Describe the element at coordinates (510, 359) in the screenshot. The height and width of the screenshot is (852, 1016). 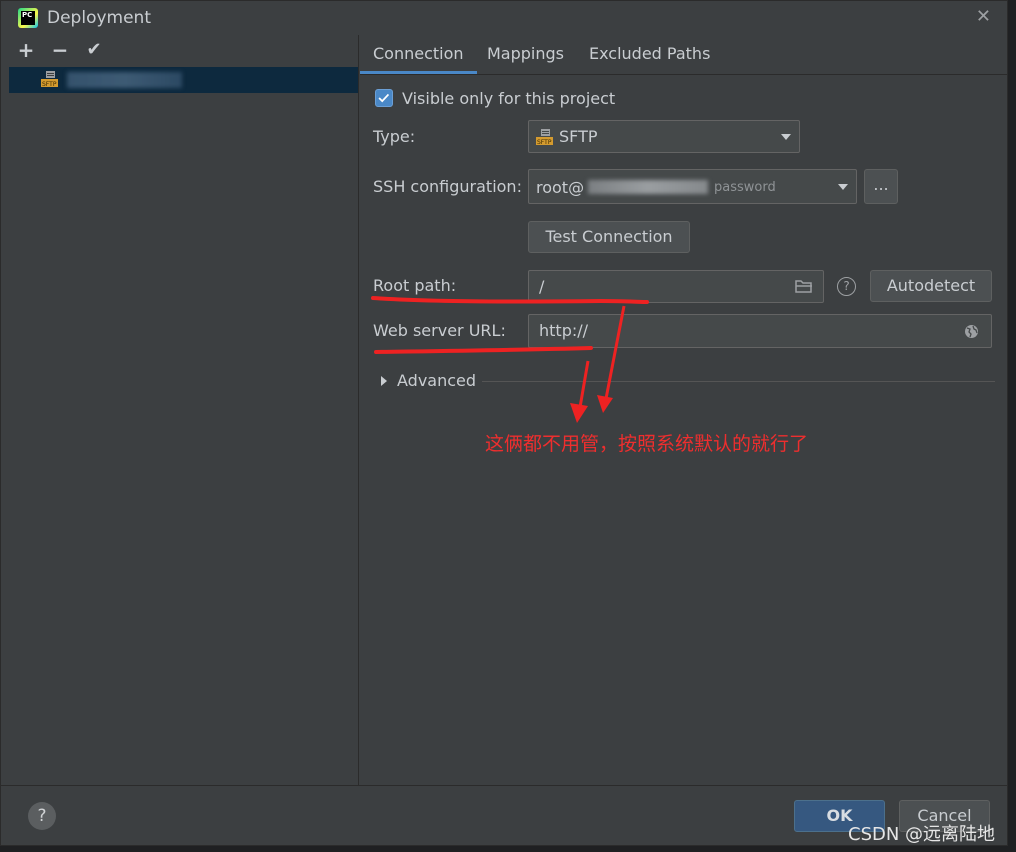
I see `red-annotation-overlay` at that location.